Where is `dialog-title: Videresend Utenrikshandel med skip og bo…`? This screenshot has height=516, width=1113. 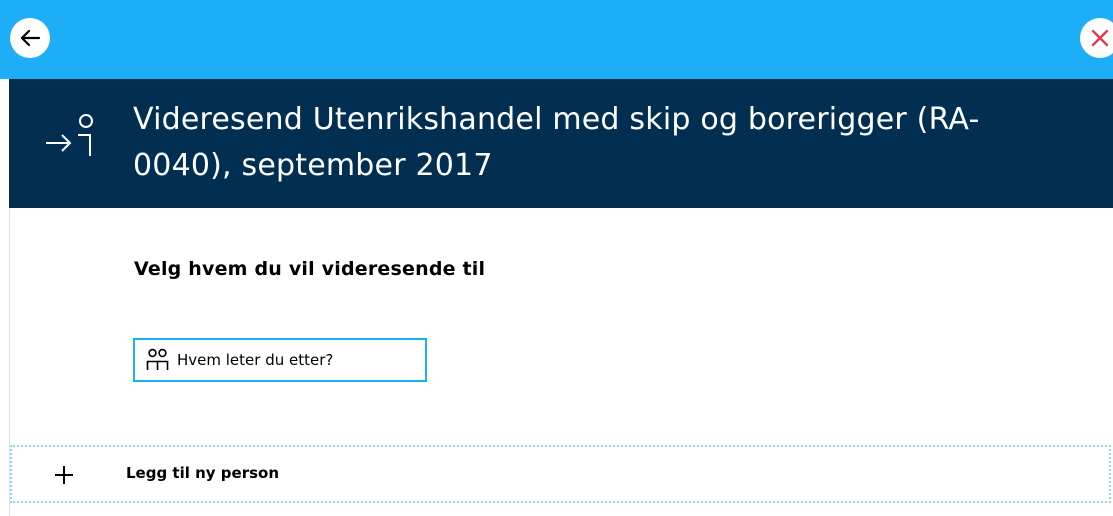 dialog-title: Videresend Utenrikshandel med skip og bo… is located at coordinates (556, 142).